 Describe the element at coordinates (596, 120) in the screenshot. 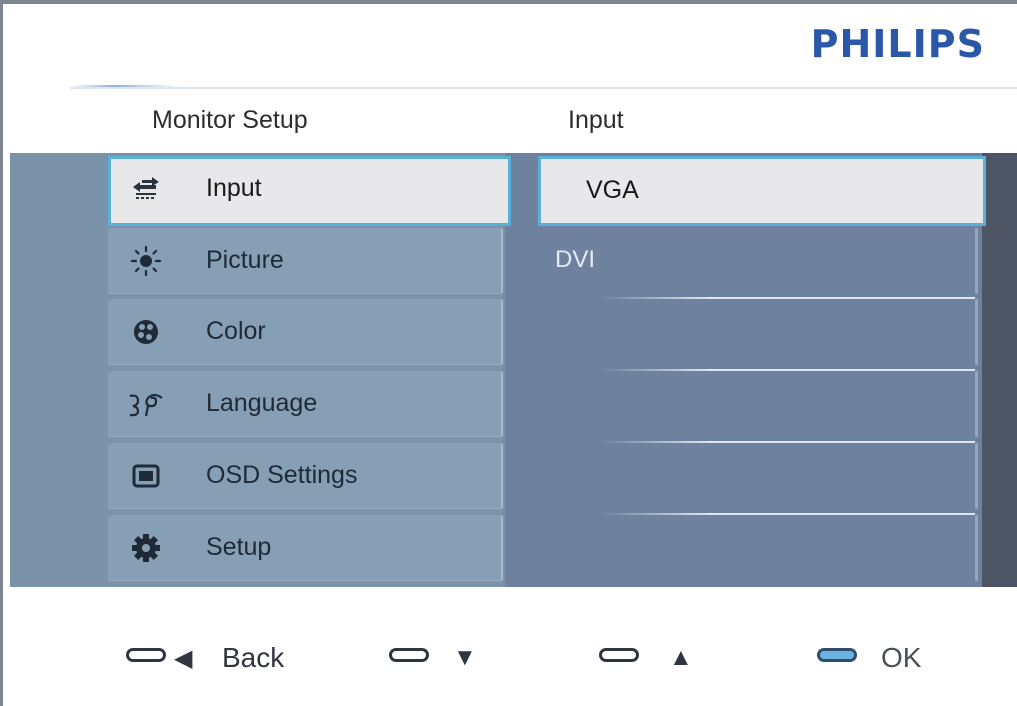

I see `submenu-title: Input` at that location.